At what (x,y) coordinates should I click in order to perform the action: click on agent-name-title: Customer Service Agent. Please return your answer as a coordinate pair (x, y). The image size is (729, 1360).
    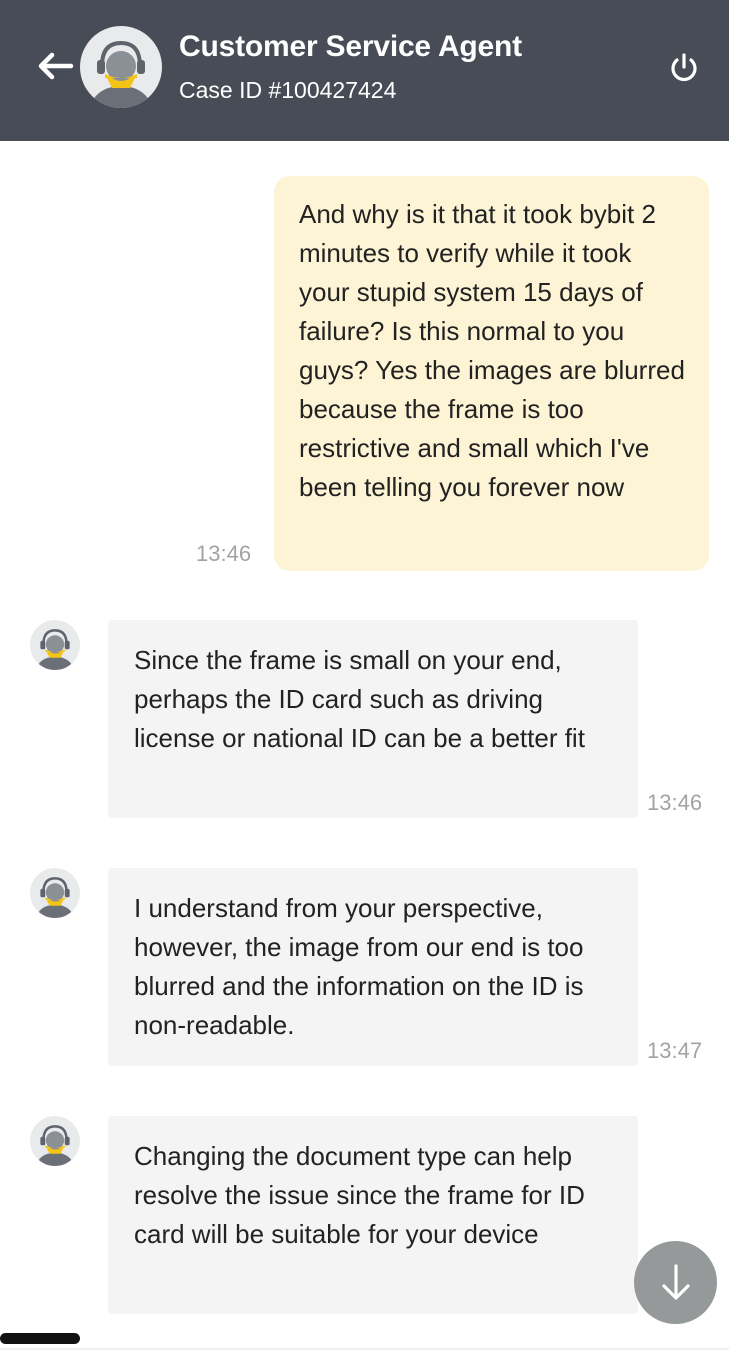
    Looking at the image, I should click on (350, 46).